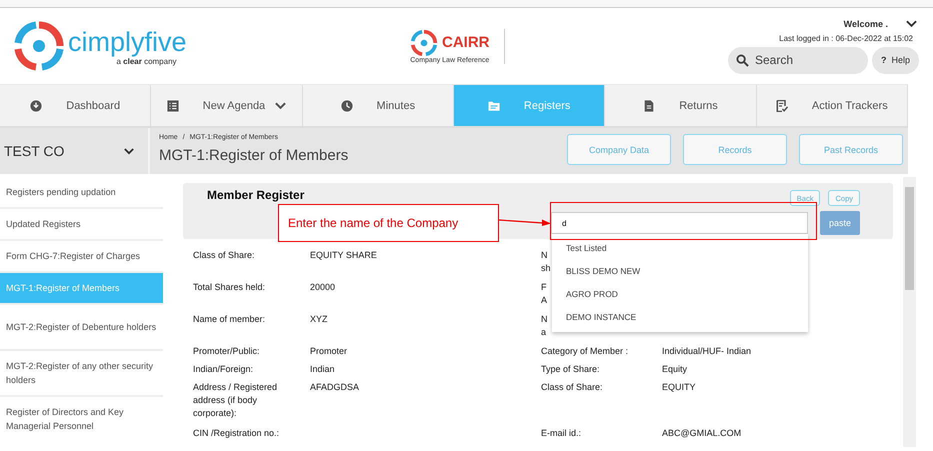  I want to click on field-label: Category of Member :, so click(584, 351).